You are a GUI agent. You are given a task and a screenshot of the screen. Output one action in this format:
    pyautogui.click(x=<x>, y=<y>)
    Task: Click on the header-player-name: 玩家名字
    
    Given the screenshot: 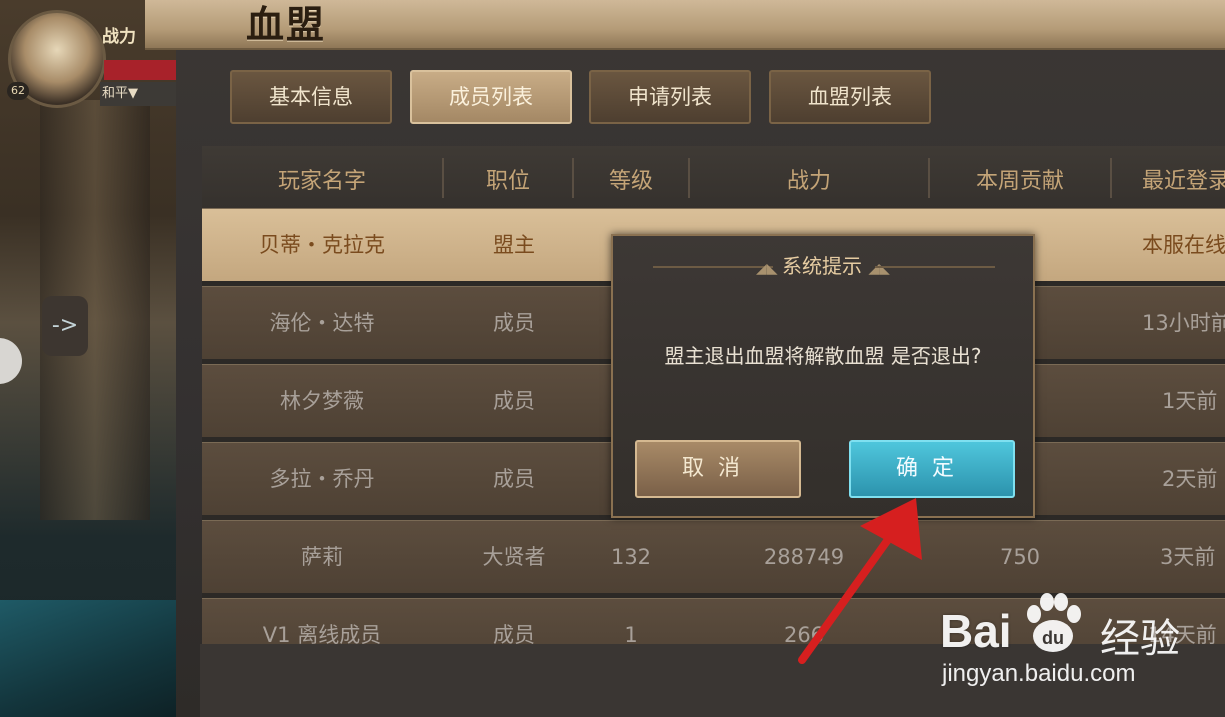 What is the action you would take?
    pyautogui.click(x=321, y=181)
    